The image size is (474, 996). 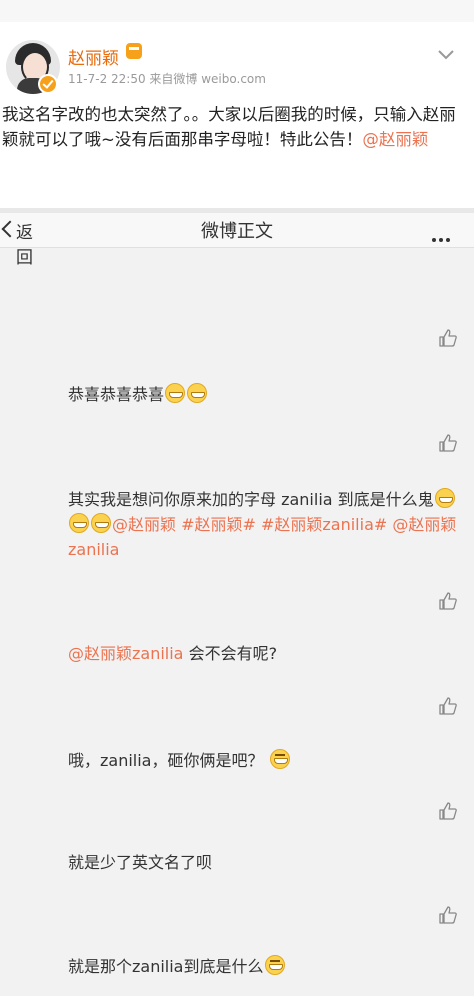 I want to click on comment-text: 哦，zanilia，砸你俩是吧？, so click(x=268, y=760).